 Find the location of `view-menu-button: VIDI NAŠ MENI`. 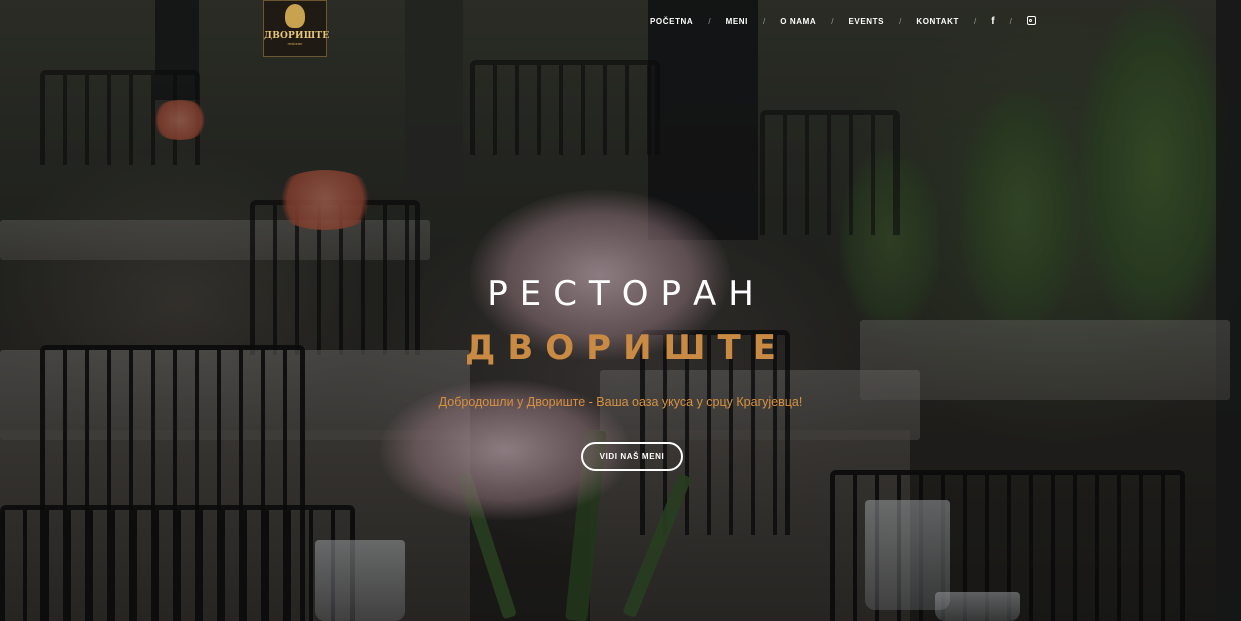

view-menu-button: VIDI NAŠ MENI is located at coordinates (632, 456).